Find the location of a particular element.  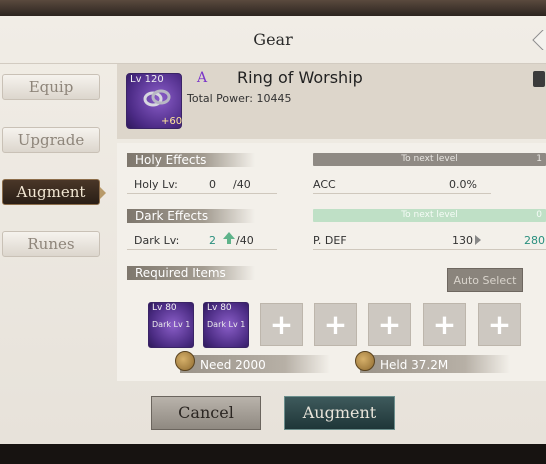

ring-icon is located at coordinates (157, 98).